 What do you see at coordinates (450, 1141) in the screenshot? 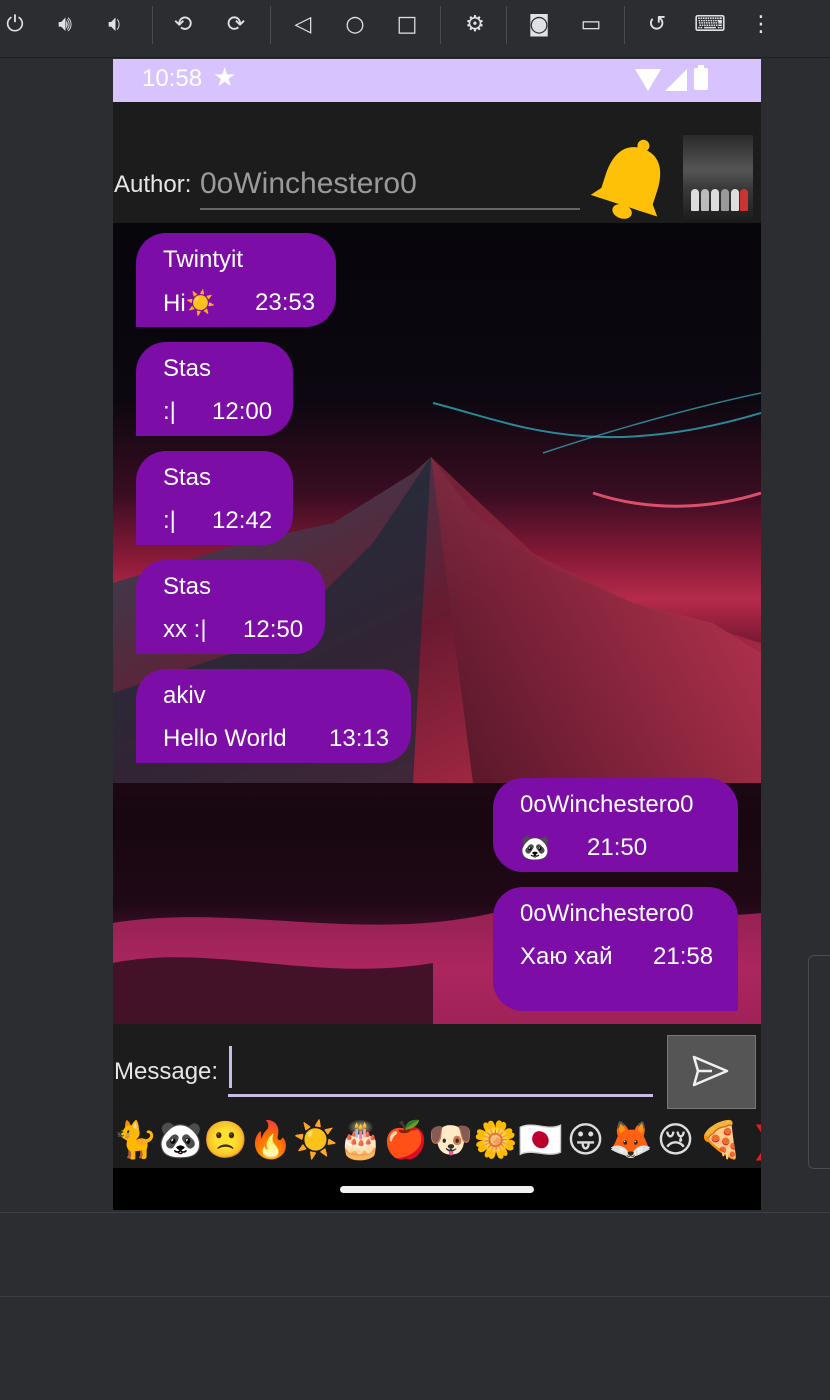
I see `emoji-button: 🐶` at bounding box center [450, 1141].